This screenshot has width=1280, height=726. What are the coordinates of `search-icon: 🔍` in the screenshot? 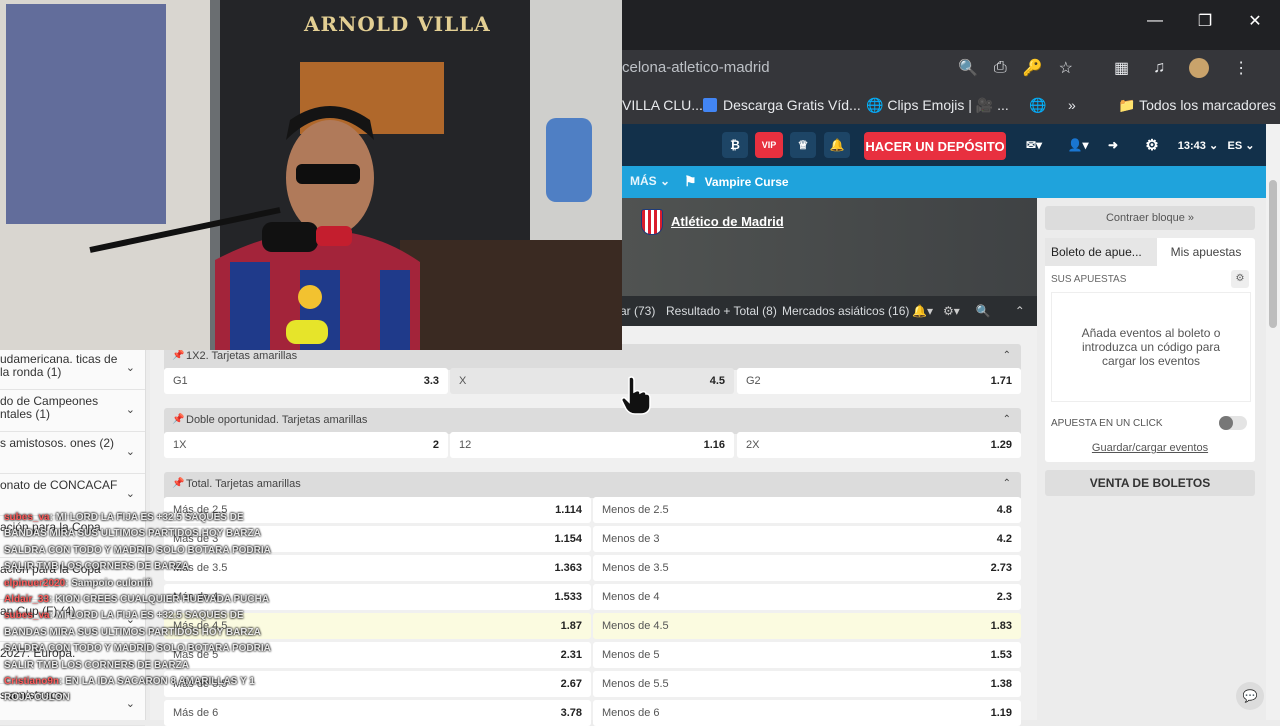 It's located at (983, 311).